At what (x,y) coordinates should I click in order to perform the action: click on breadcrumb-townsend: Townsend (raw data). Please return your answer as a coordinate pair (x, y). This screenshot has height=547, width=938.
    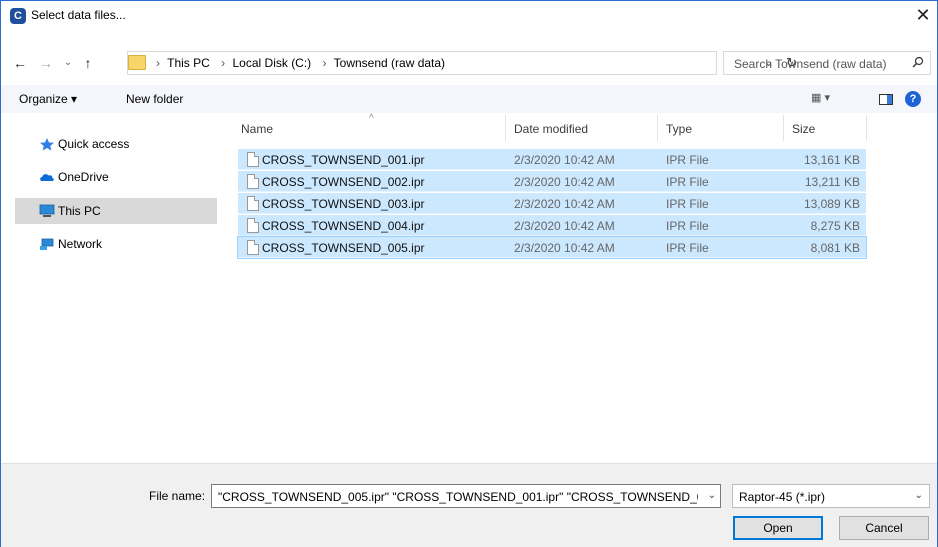
    Looking at the image, I should click on (389, 63).